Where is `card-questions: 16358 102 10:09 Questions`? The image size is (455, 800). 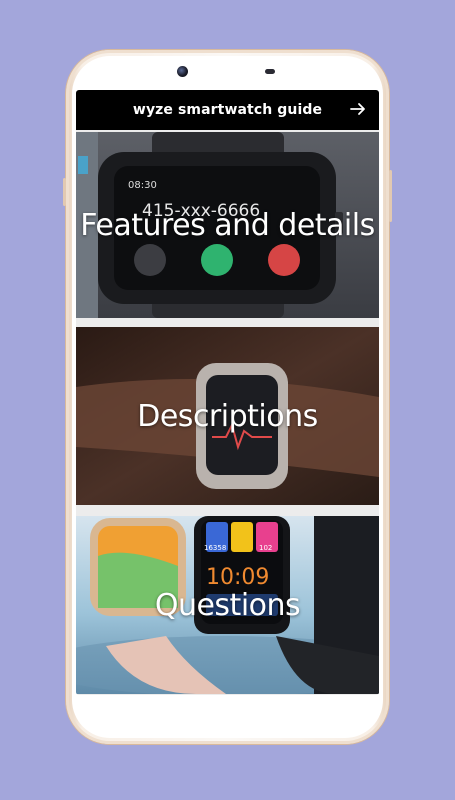
card-questions: 16358 102 10:09 Questions is located at coordinates (227, 605).